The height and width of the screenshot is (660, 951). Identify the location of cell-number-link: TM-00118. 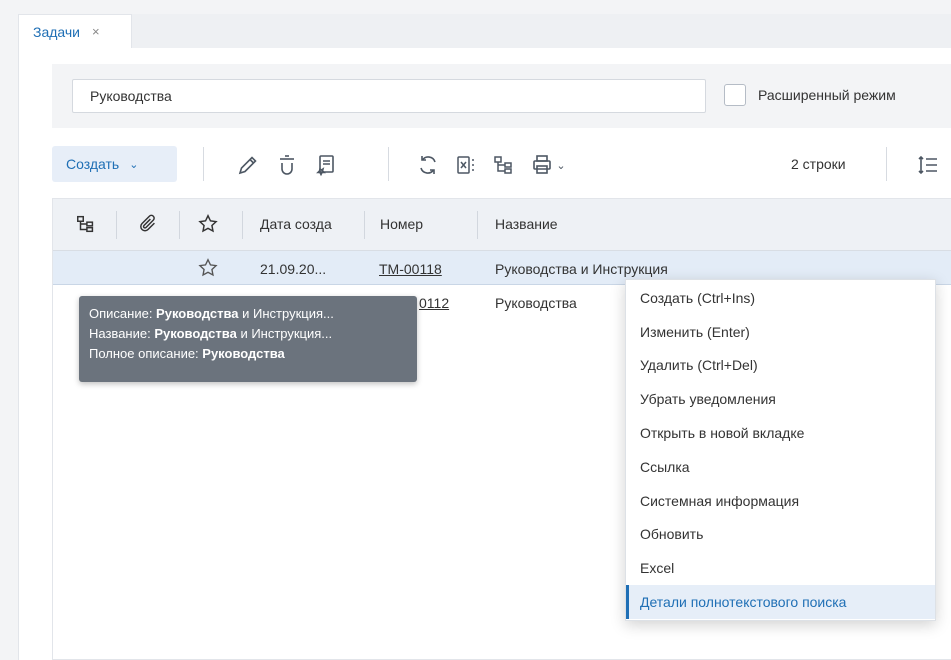
(410, 269).